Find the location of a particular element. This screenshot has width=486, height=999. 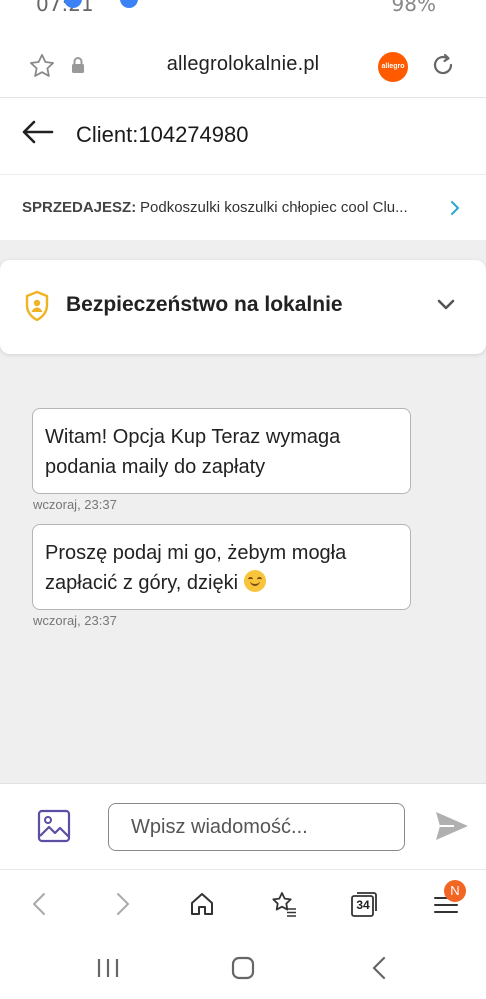

browser-url-bar: allegrolokalnie.pl allegro is located at coordinates (243, 62).